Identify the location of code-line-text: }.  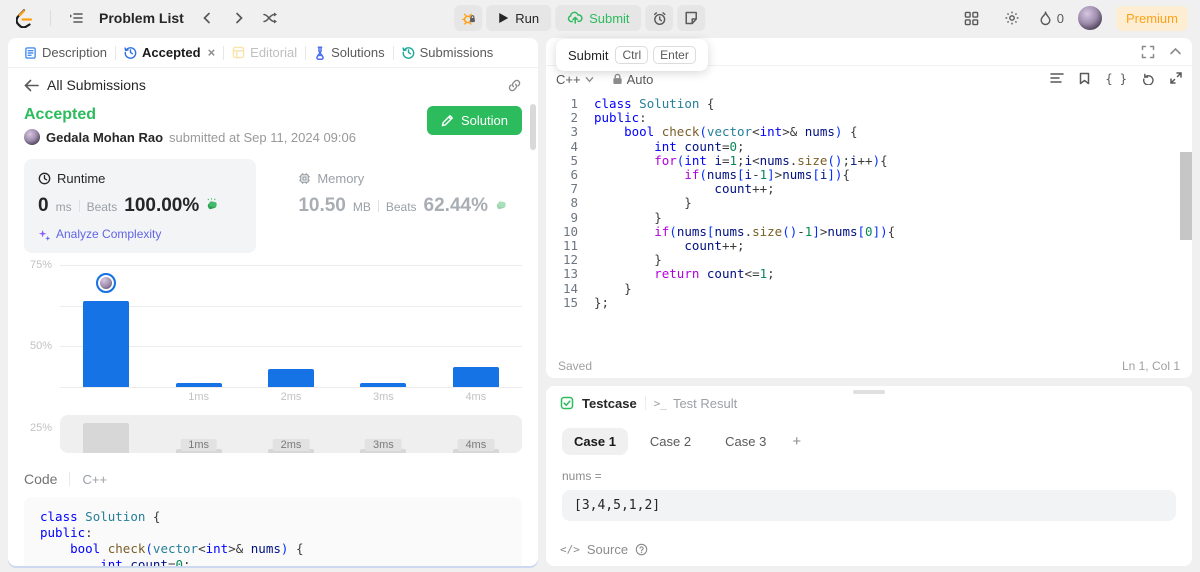
(628, 260).